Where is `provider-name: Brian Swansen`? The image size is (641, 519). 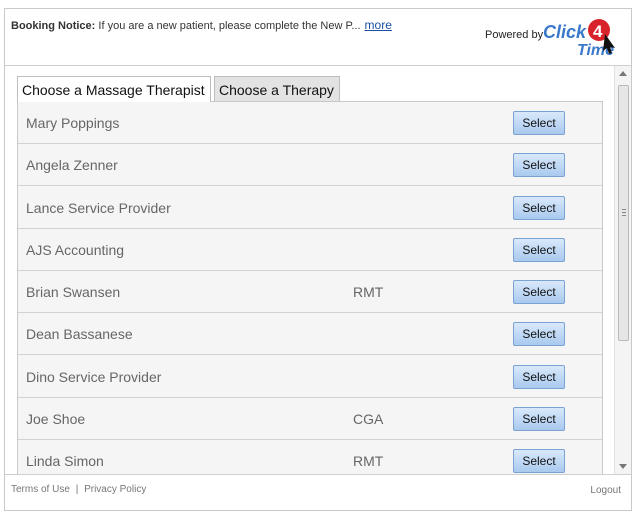
provider-name: Brian Swansen is located at coordinates (73, 292).